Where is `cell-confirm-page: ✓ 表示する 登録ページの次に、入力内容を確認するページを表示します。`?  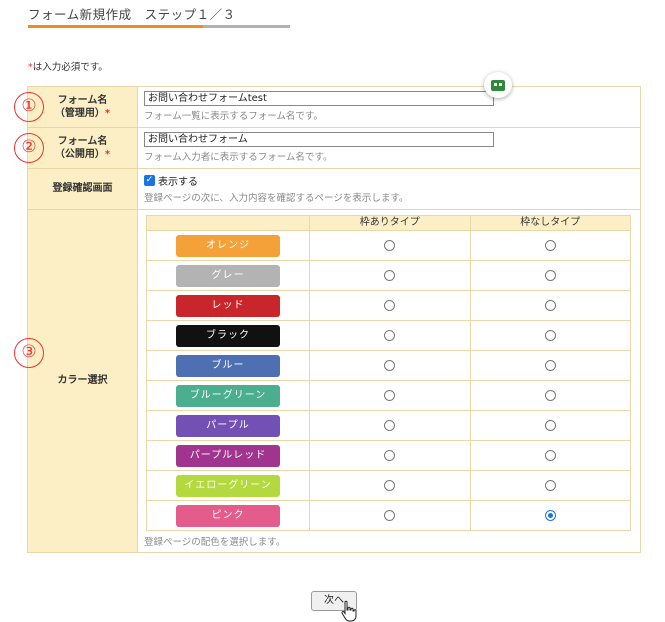 cell-confirm-page: ✓ 表示する 登録ページの次に、入力内容を確認するページを表示します。 is located at coordinates (389, 189).